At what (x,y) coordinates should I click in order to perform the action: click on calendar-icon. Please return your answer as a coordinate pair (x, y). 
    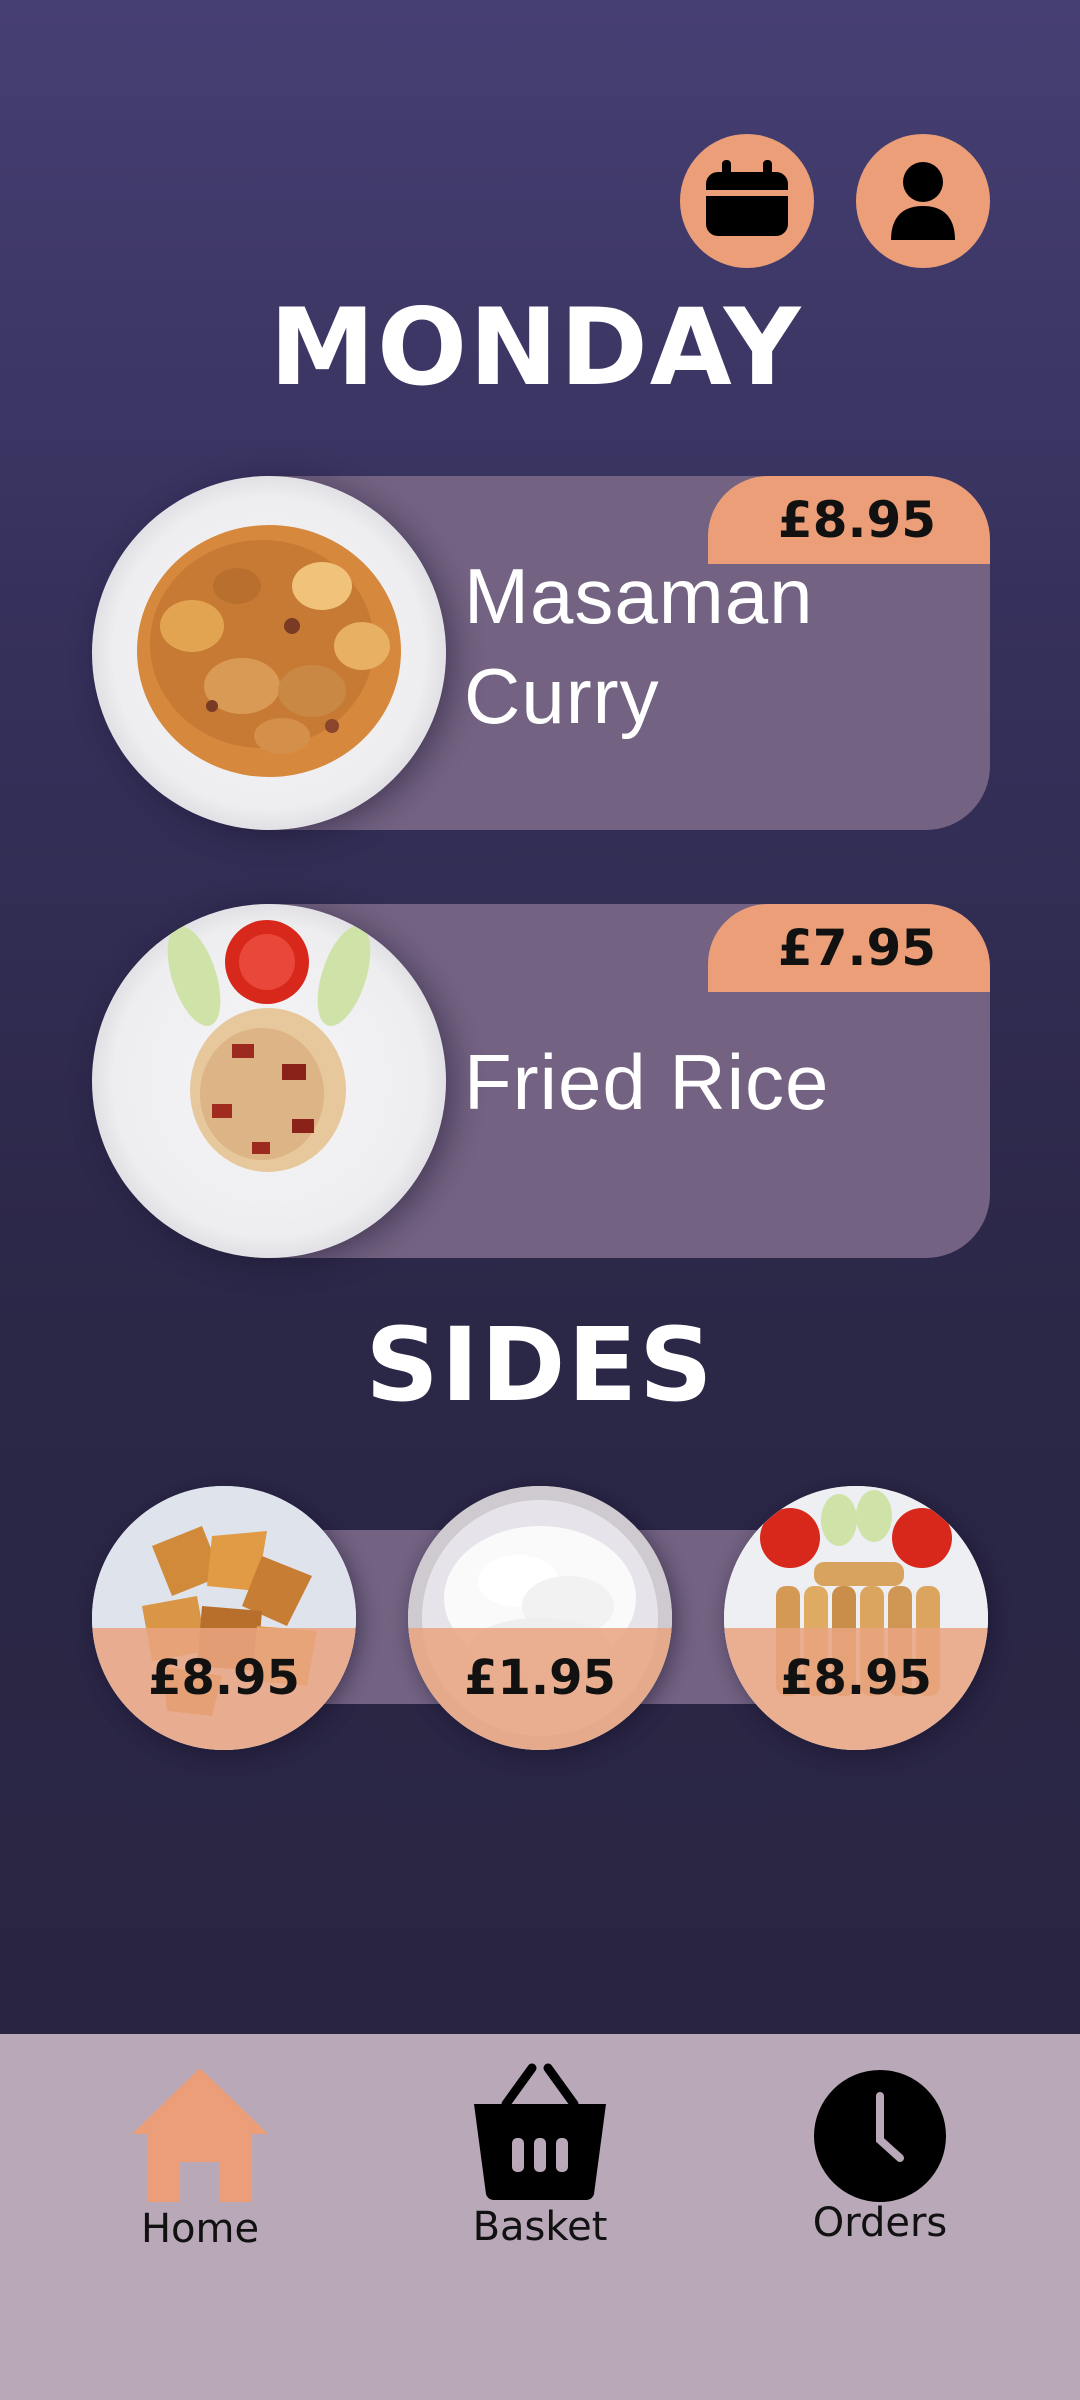
    Looking at the image, I should click on (747, 198).